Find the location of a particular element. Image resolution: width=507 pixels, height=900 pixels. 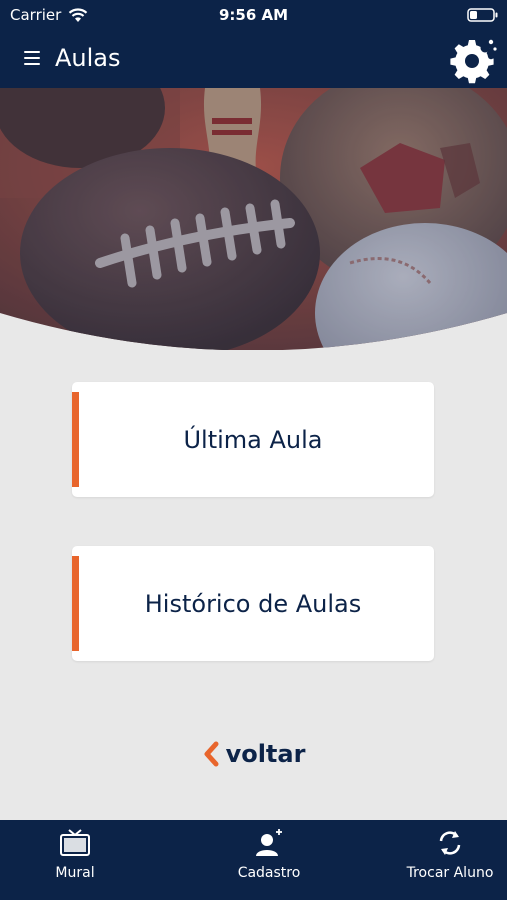

back-label: voltar is located at coordinates (265, 754).